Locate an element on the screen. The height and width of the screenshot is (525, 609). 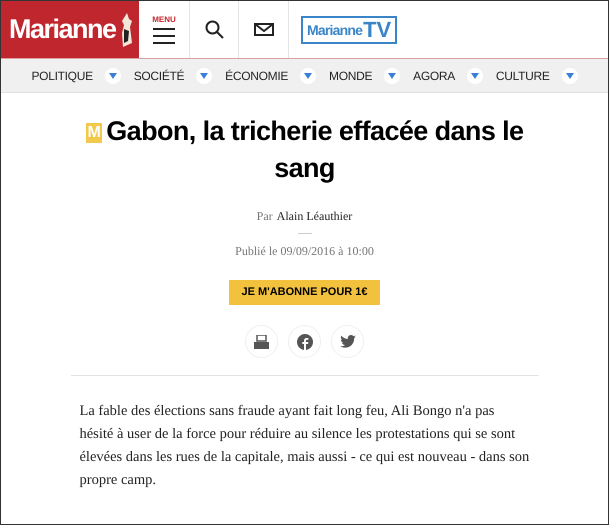
tv-logo: MarianneTV is located at coordinates (349, 30).